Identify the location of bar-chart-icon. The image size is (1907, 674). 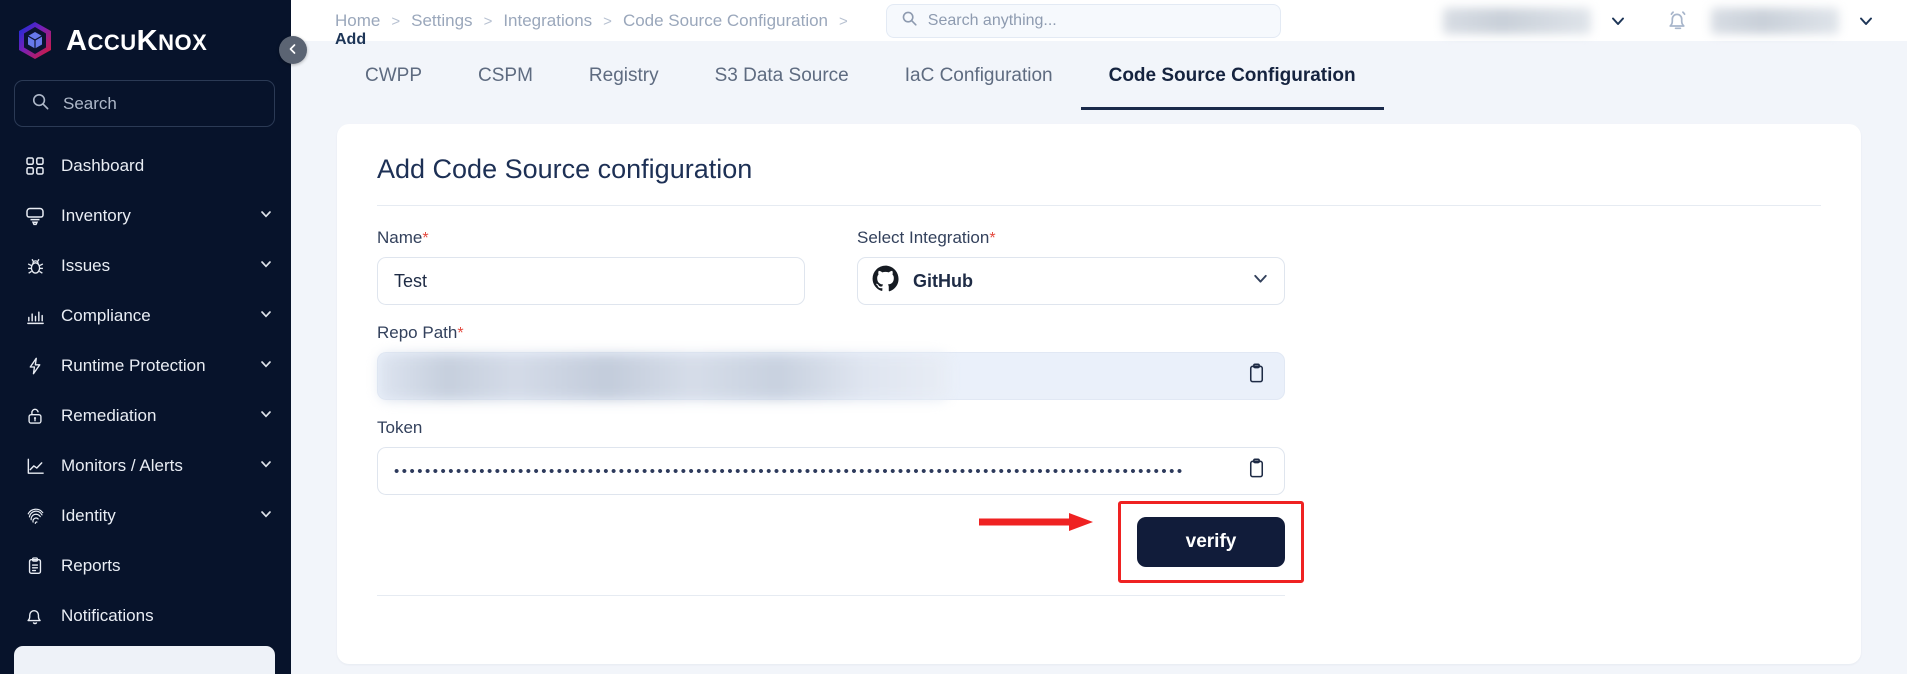
(35, 316).